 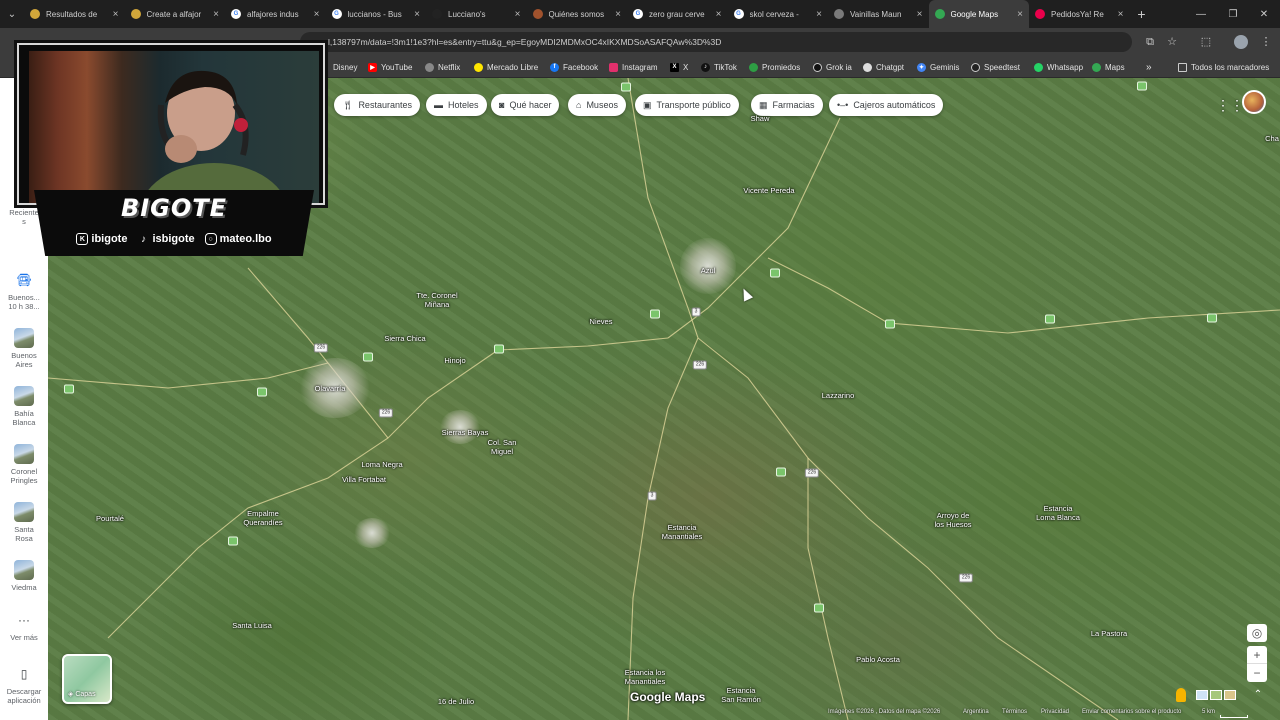 What do you see at coordinates (1266, 42) in the screenshot?
I see `menu-dots-icon: ⋮` at bounding box center [1266, 42].